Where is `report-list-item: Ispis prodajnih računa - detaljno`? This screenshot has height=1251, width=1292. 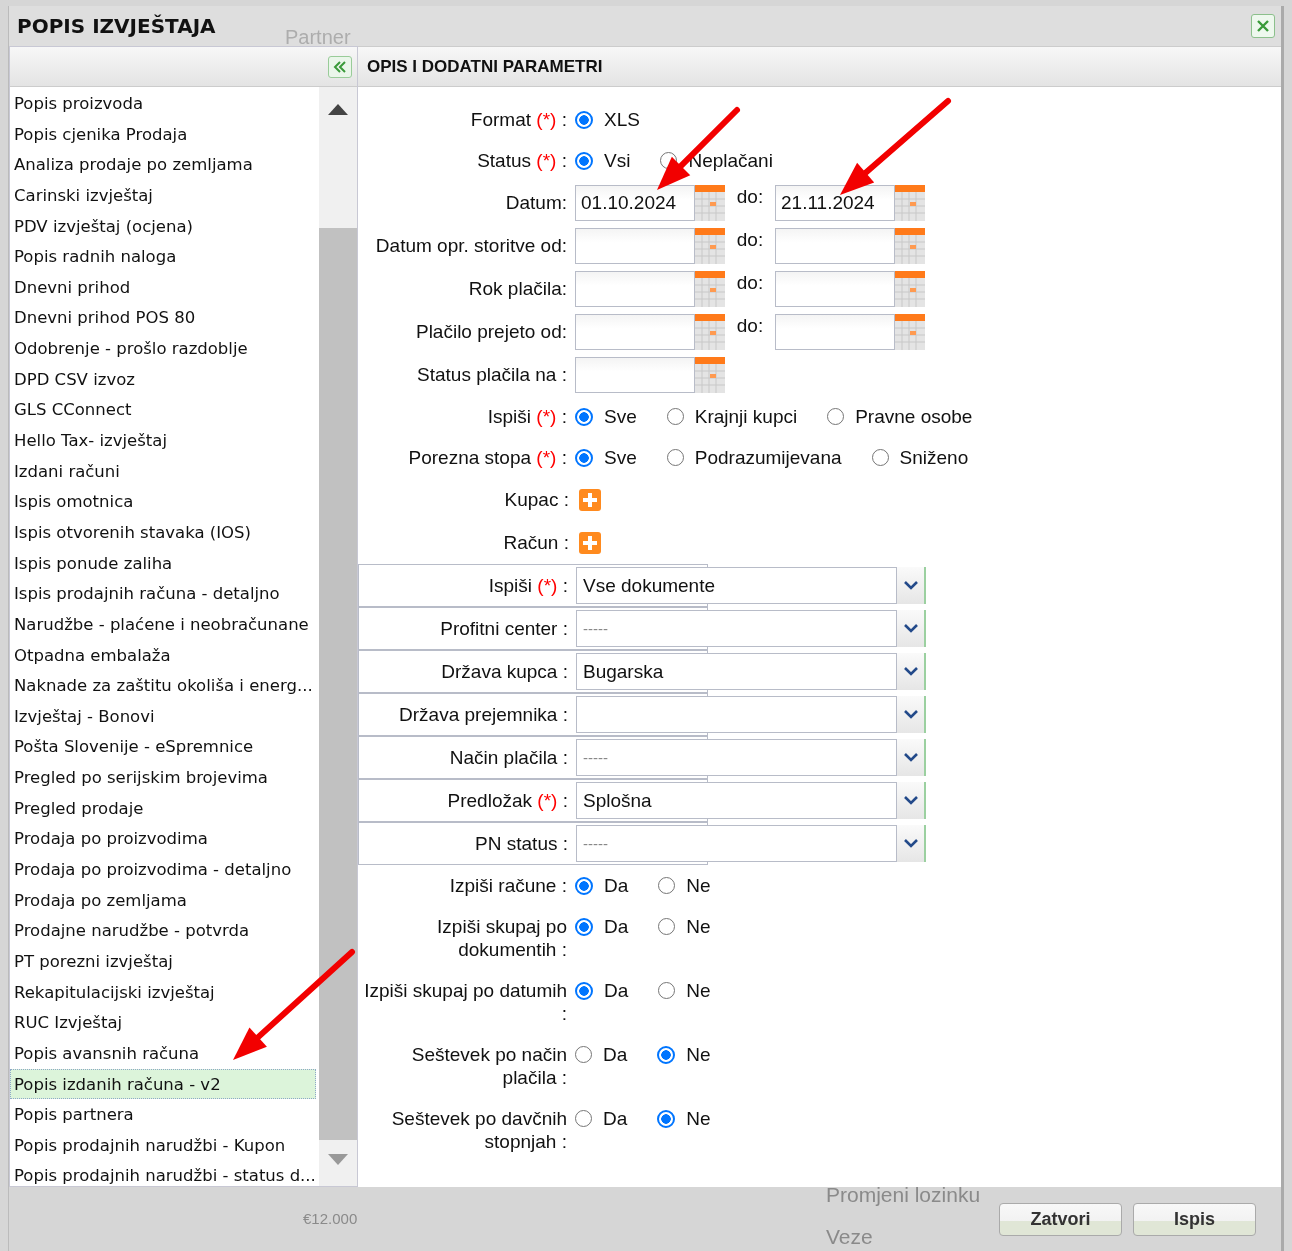 report-list-item: Ispis prodajnih računa - detaljno is located at coordinates (163, 593).